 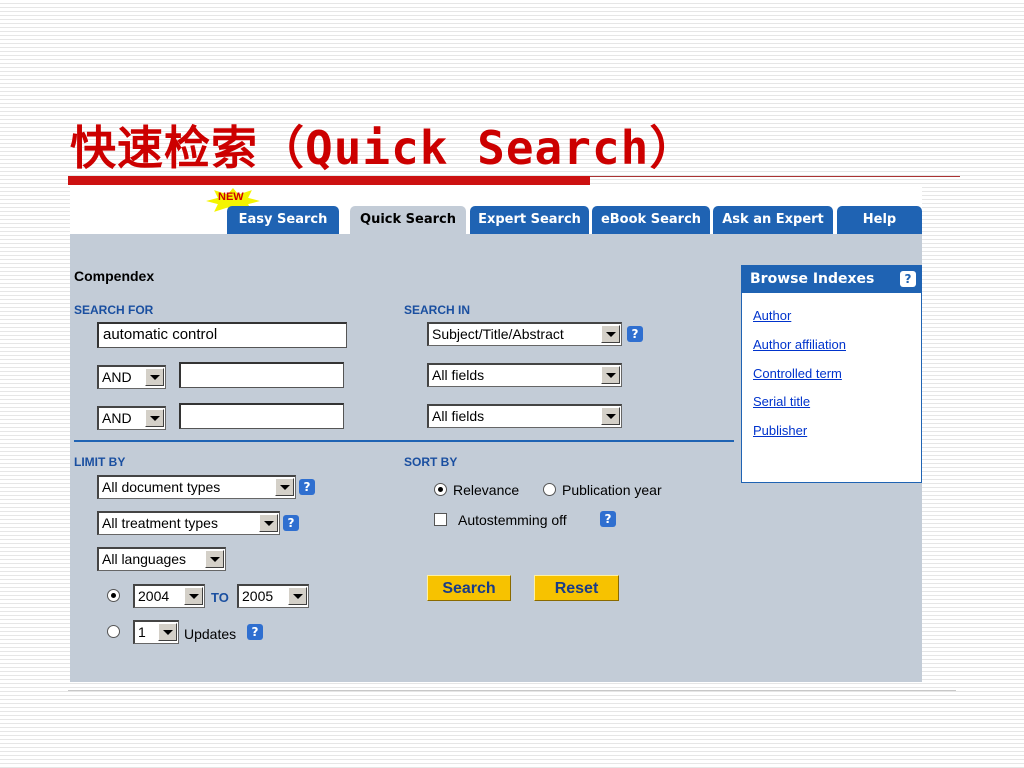 I want to click on search-in-select-2: All fields, so click(x=524, y=375).